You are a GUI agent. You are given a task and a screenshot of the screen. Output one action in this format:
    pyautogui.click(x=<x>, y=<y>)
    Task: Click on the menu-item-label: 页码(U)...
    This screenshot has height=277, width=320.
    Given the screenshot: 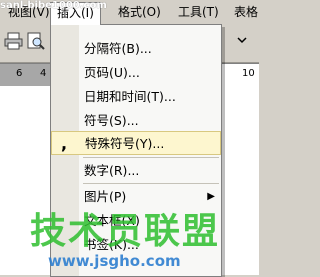 What is the action you would take?
    pyautogui.click(x=112, y=72)
    